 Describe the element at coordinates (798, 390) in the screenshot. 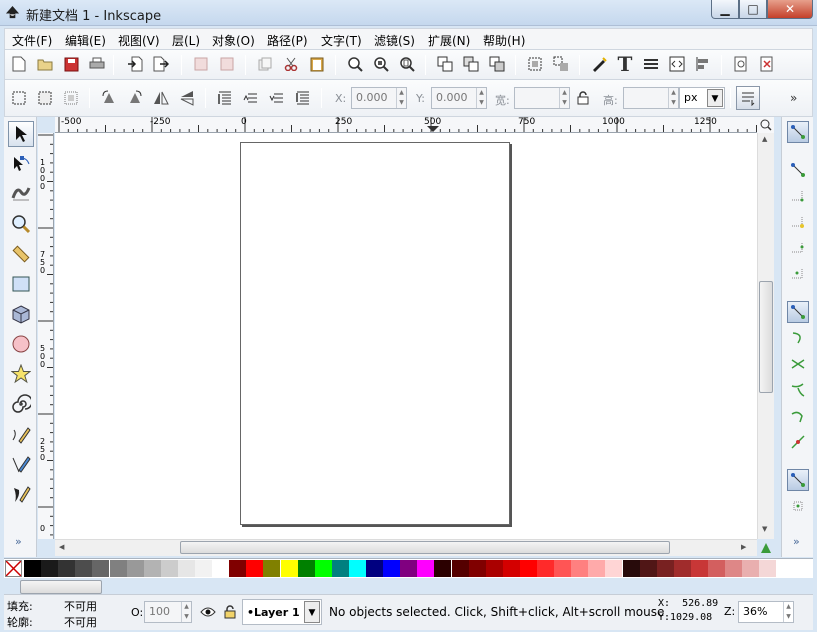

I see `snap-cusp-nodes-icon` at that location.